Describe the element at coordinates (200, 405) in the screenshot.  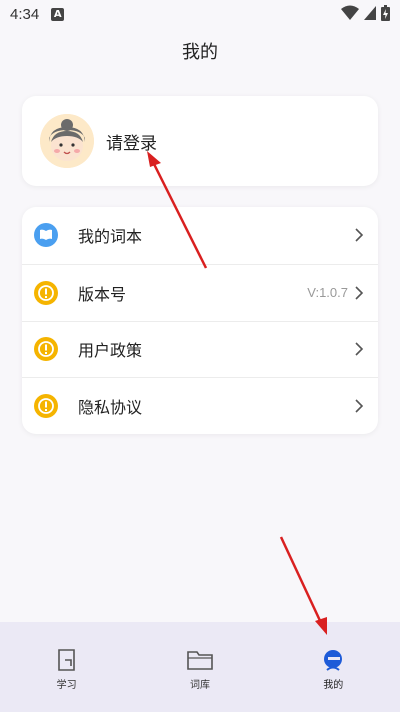
I see `menu-item-privacy: 隐私协议` at that location.